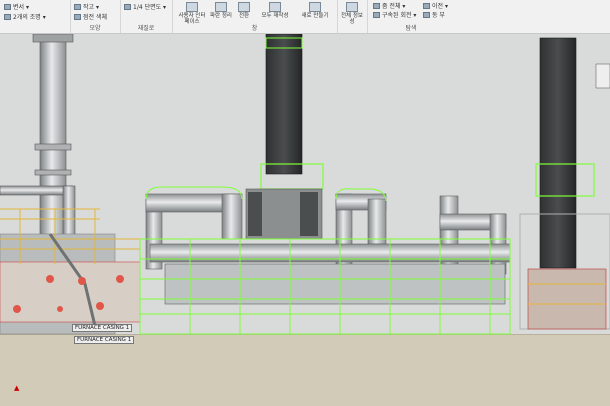 The width and height of the screenshot is (610, 406). What do you see at coordinates (221, 7) in the screenshot?
I see `tile-icon` at bounding box center [221, 7].